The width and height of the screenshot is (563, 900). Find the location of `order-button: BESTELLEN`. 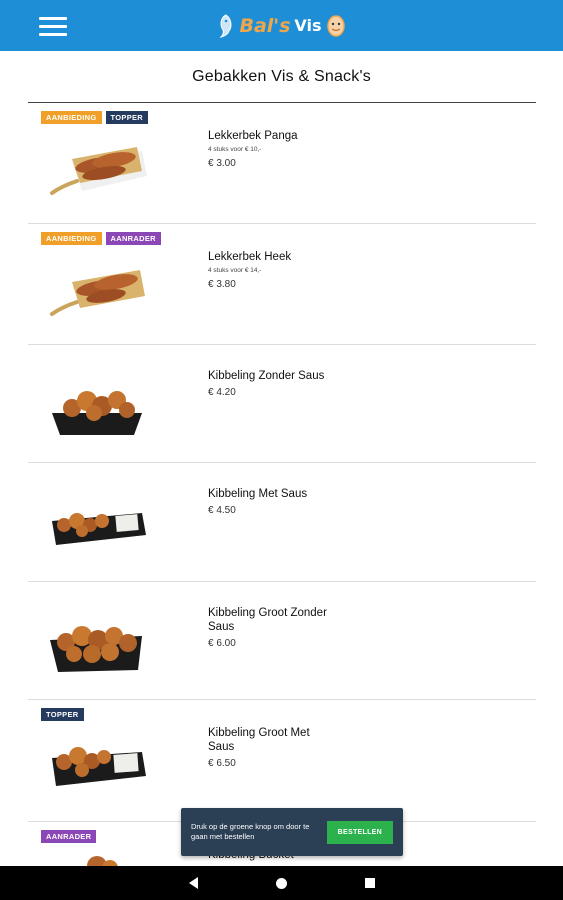

order-button: BESTELLEN is located at coordinates (359, 832).